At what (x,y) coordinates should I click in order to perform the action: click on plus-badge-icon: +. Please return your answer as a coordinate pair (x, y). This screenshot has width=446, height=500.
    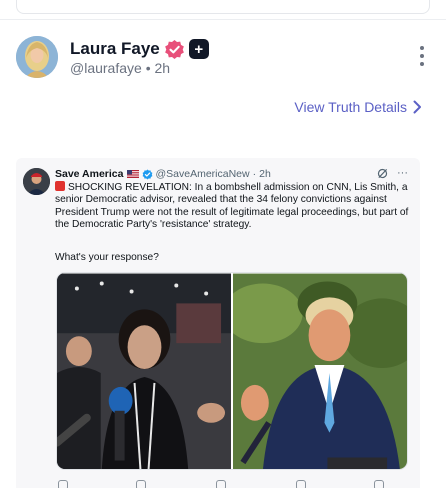
    Looking at the image, I should click on (198, 49).